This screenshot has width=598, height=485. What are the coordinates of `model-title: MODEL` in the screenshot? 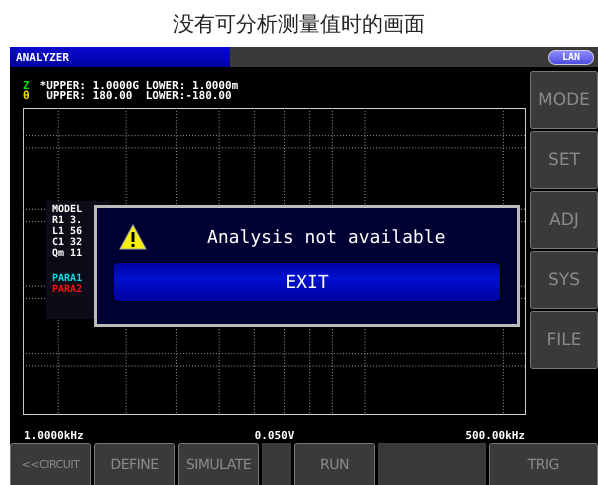 It's located at (68, 209).